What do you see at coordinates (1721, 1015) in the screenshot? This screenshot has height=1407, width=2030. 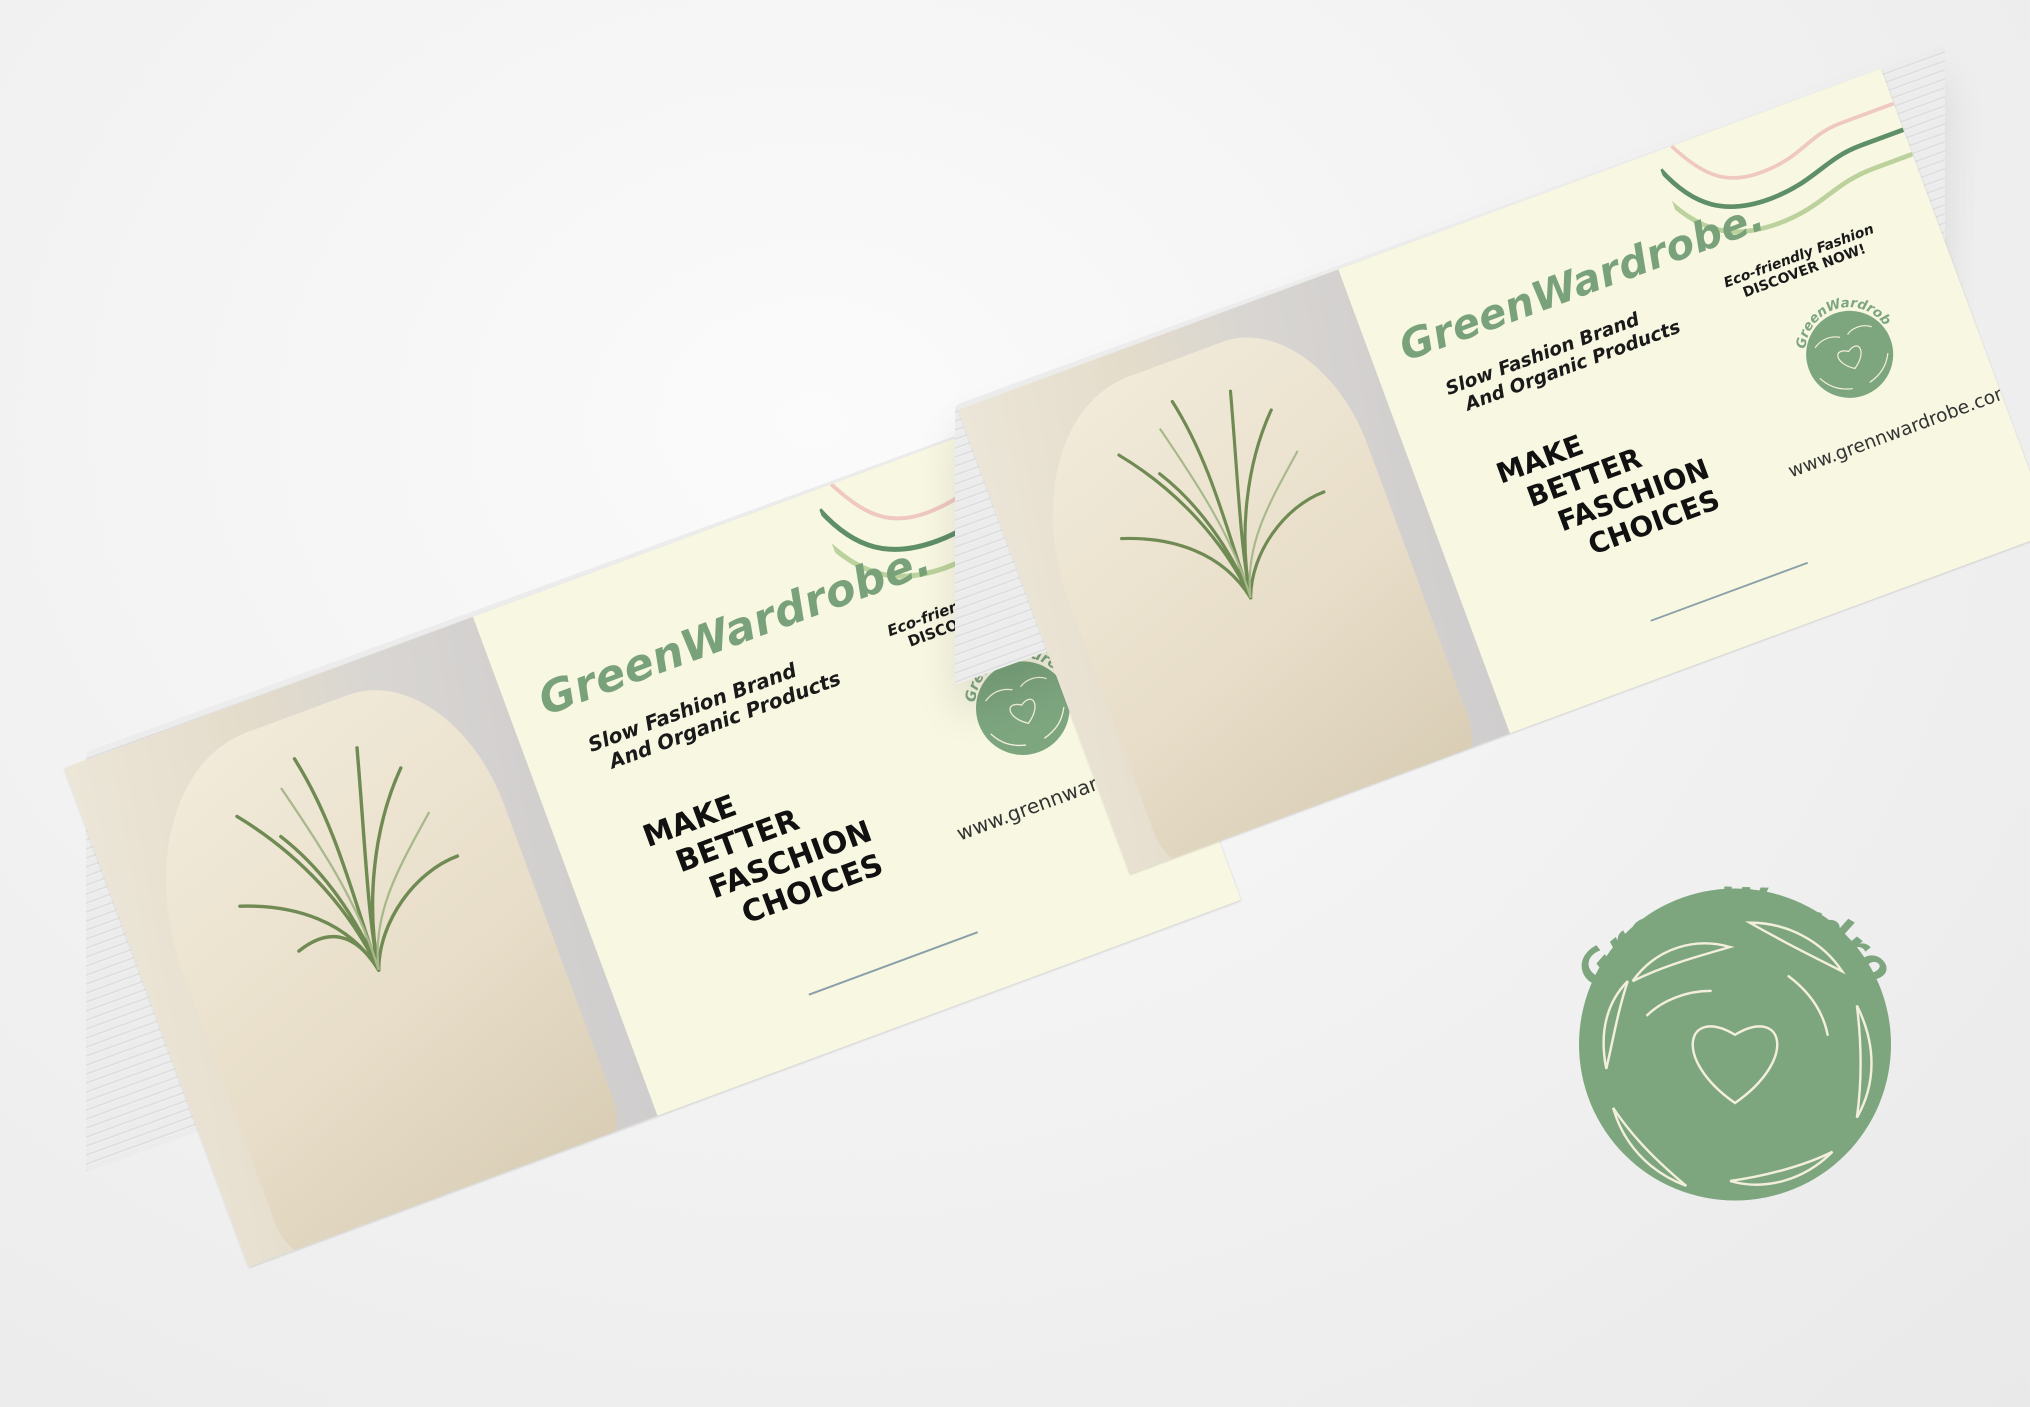 I see `brand-logo: GreenWardrobe.` at bounding box center [1721, 1015].